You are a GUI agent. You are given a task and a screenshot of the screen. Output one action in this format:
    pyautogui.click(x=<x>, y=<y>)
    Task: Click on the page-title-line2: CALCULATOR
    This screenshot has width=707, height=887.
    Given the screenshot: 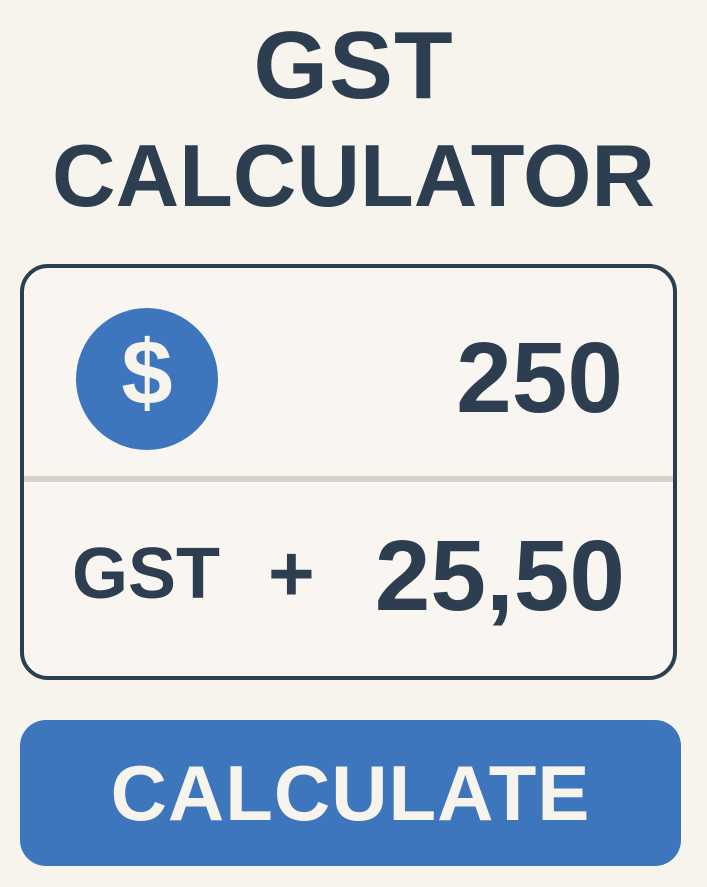 What is the action you would take?
    pyautogui.click(x=353, y=175)
    